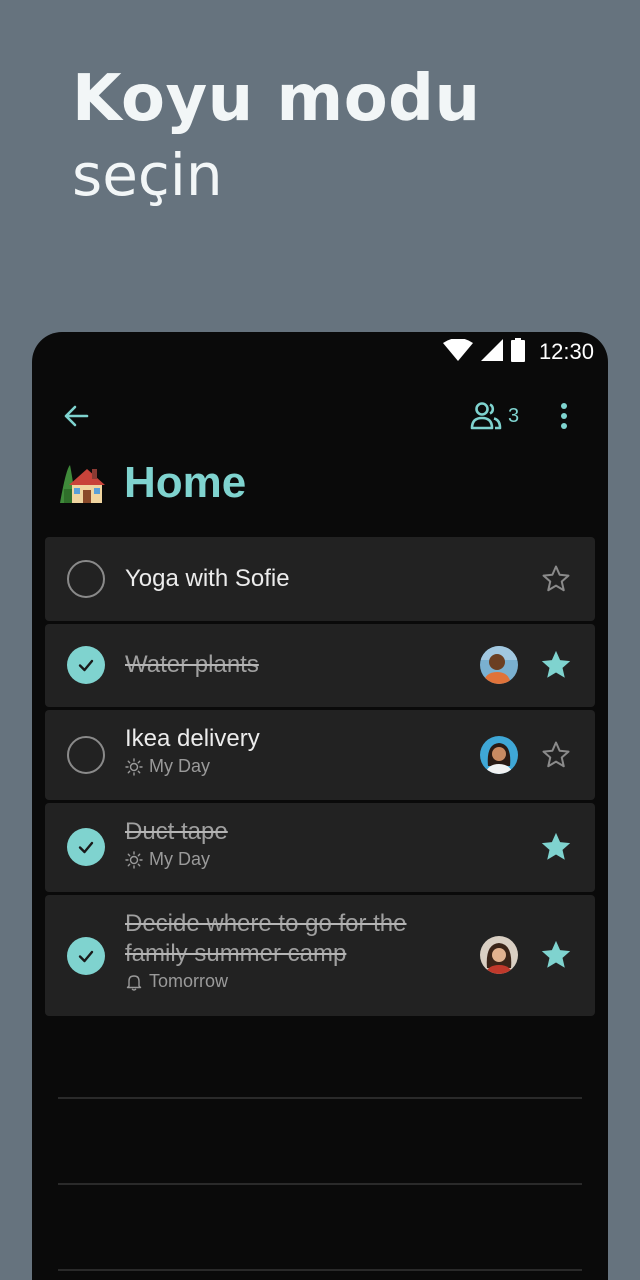 The height and width of the screenshot is (1280, 640). I want to click on arrow-left-icon, so click(76, 416).